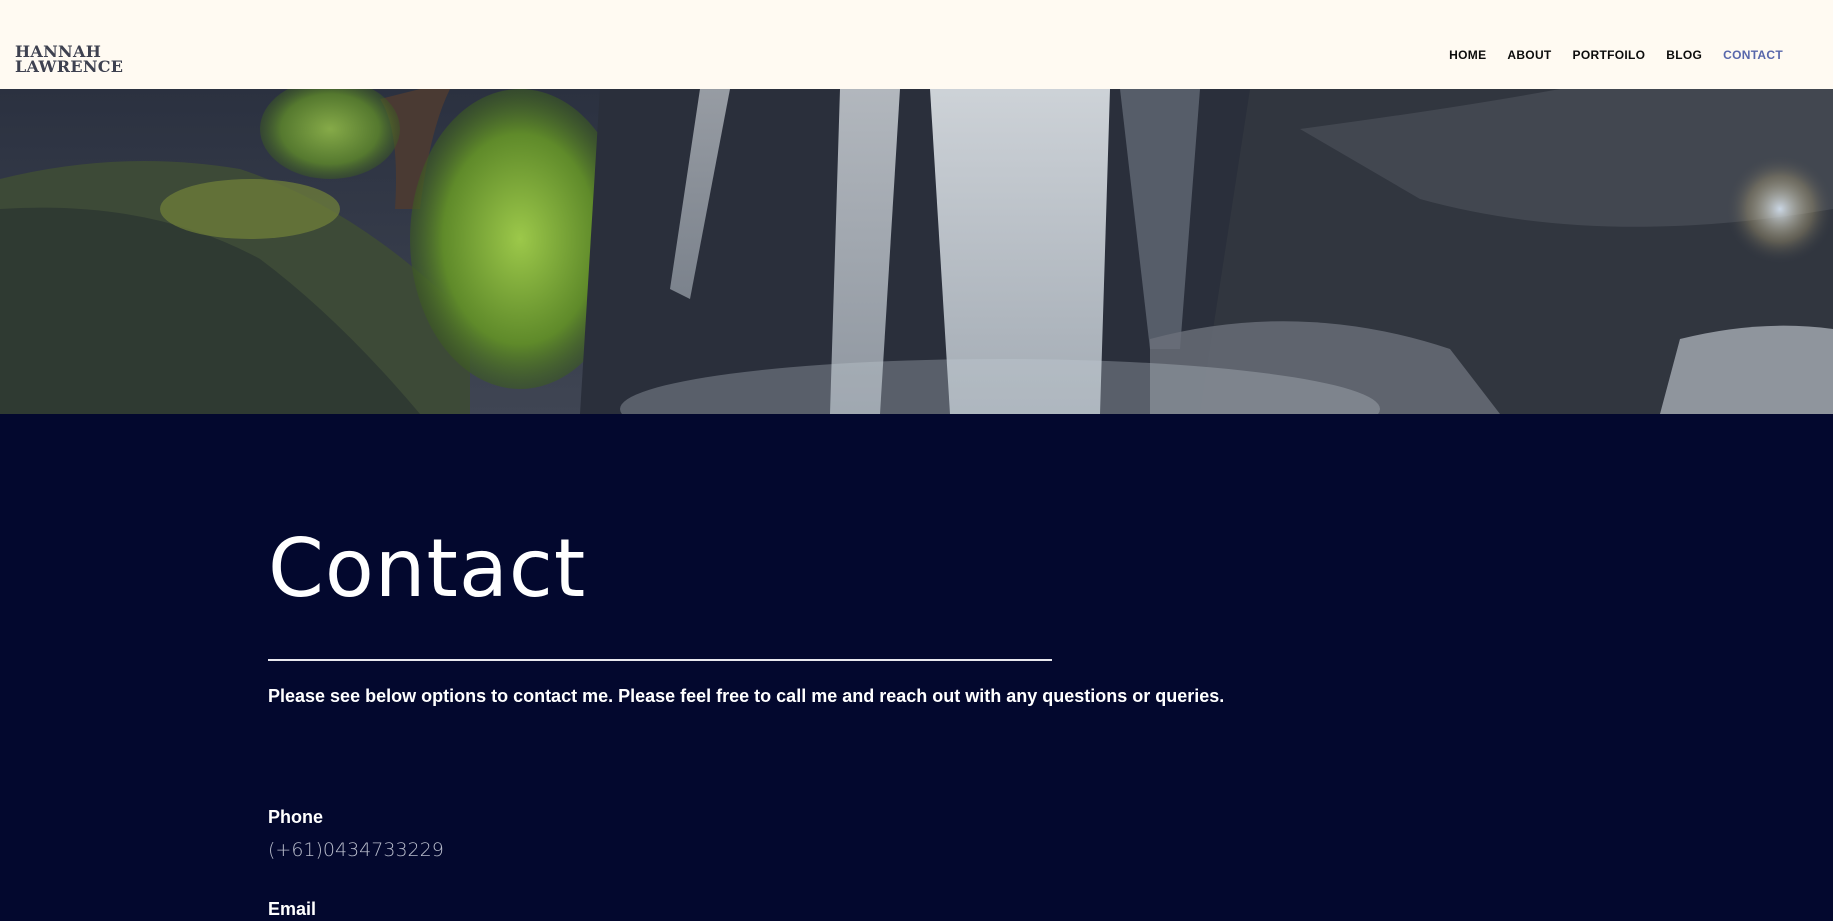 This screenshot has width=1833, height=921. Describe the element at coordinates (1609, 55) in the screenshot. I see `nav-portfolio: PORTFOILO` at that location.